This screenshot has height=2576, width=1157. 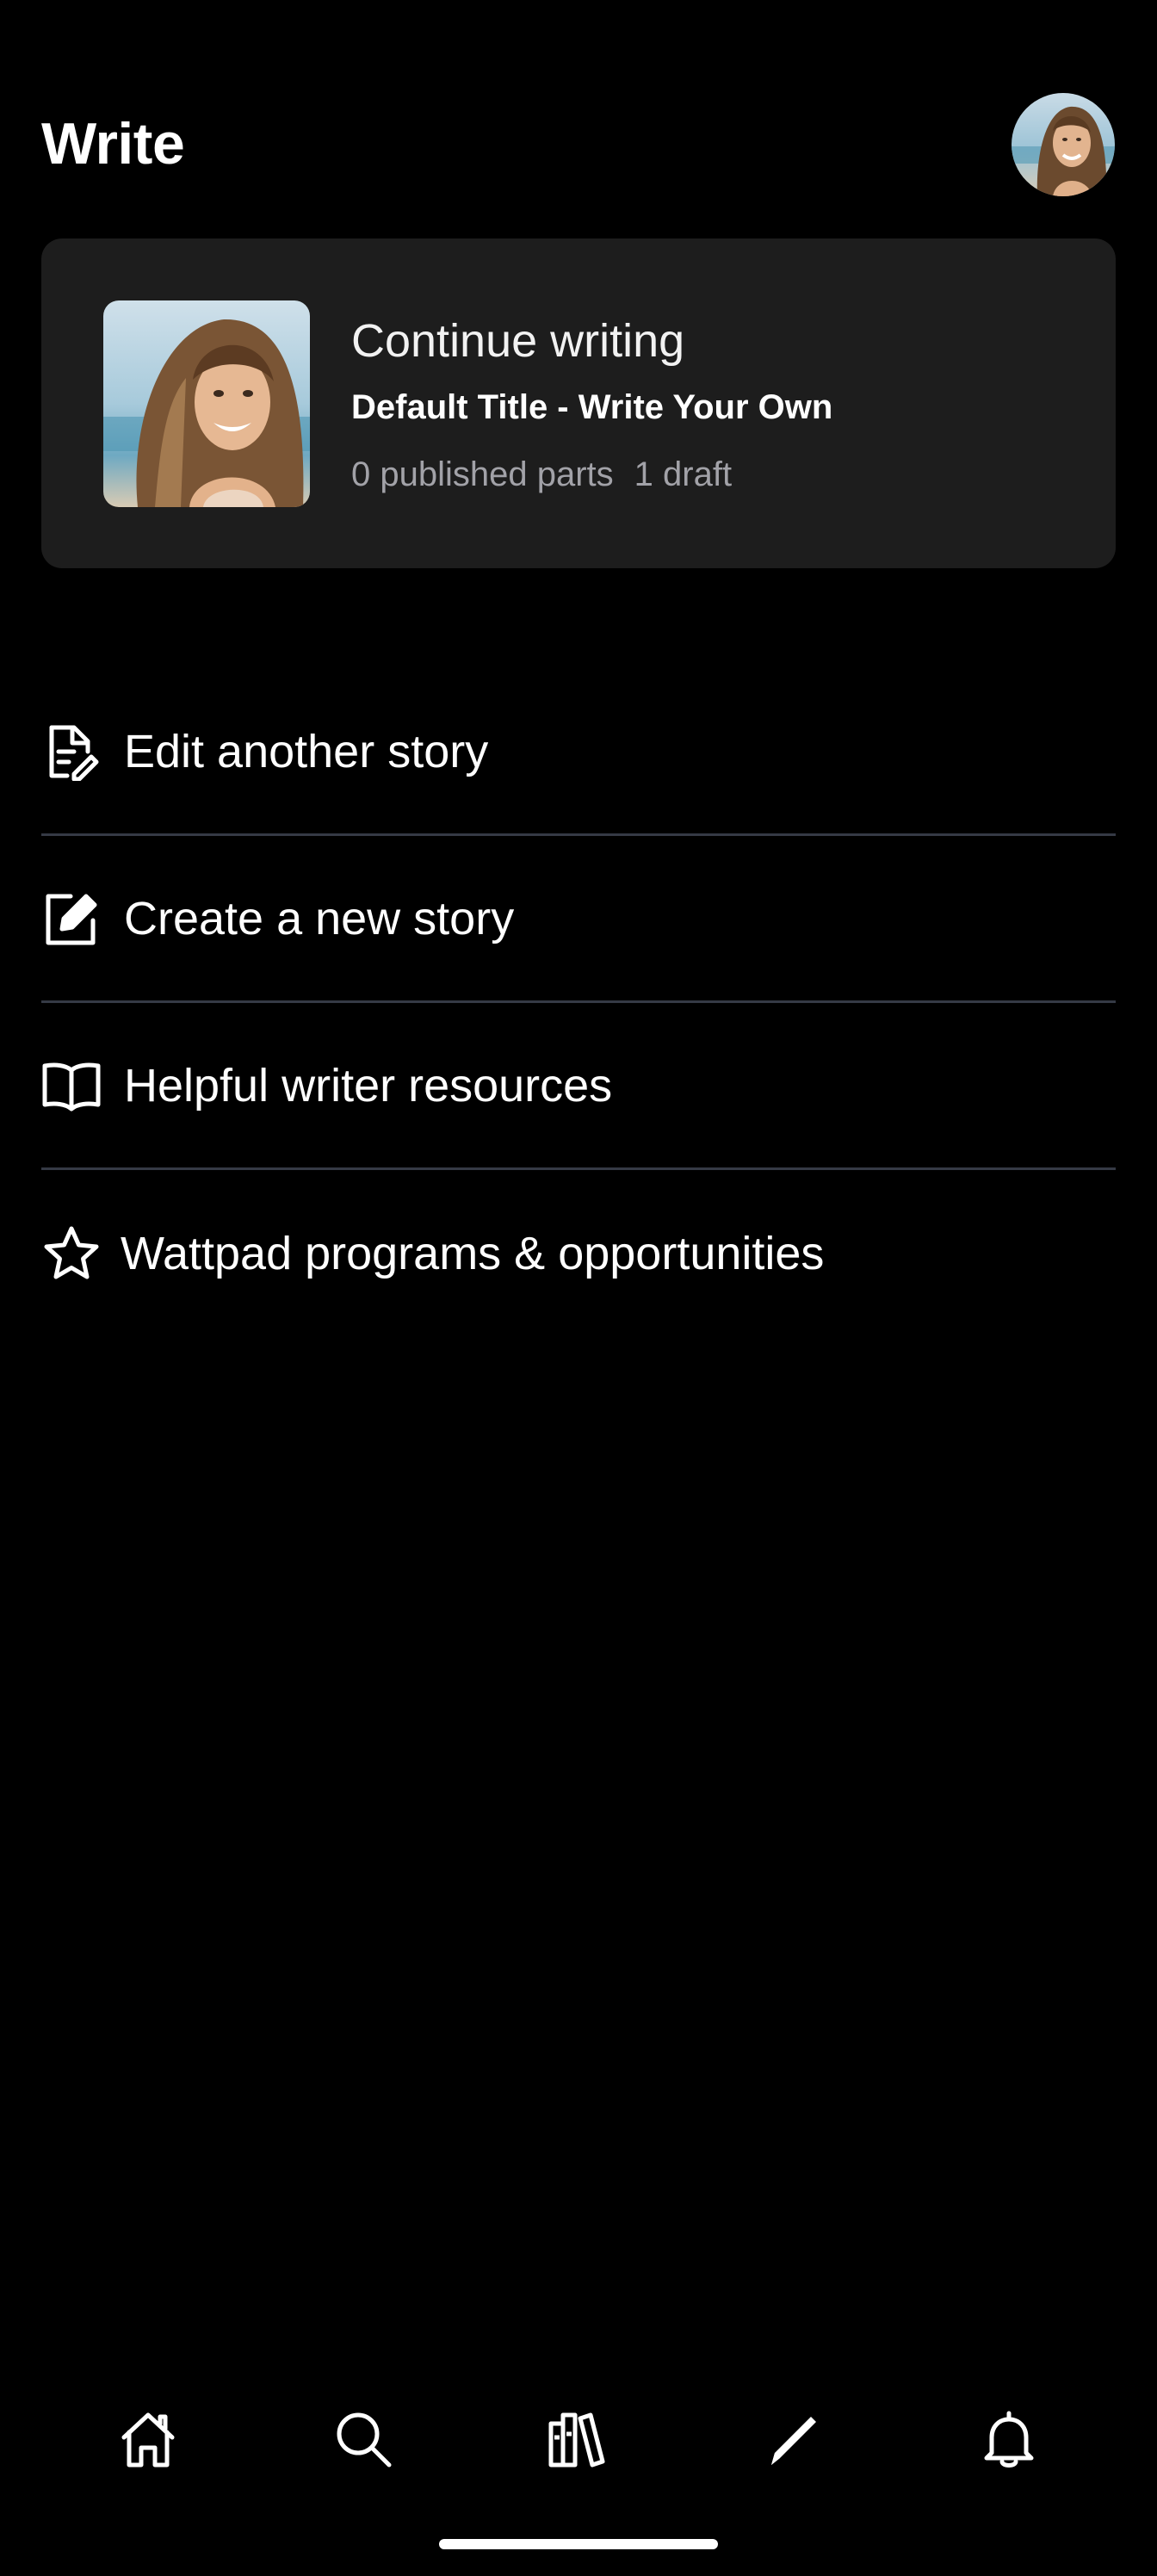 I want to click on menu-item-programs-opportunities: Wattpad programs & opportunities, so click(x=579, y=1253).